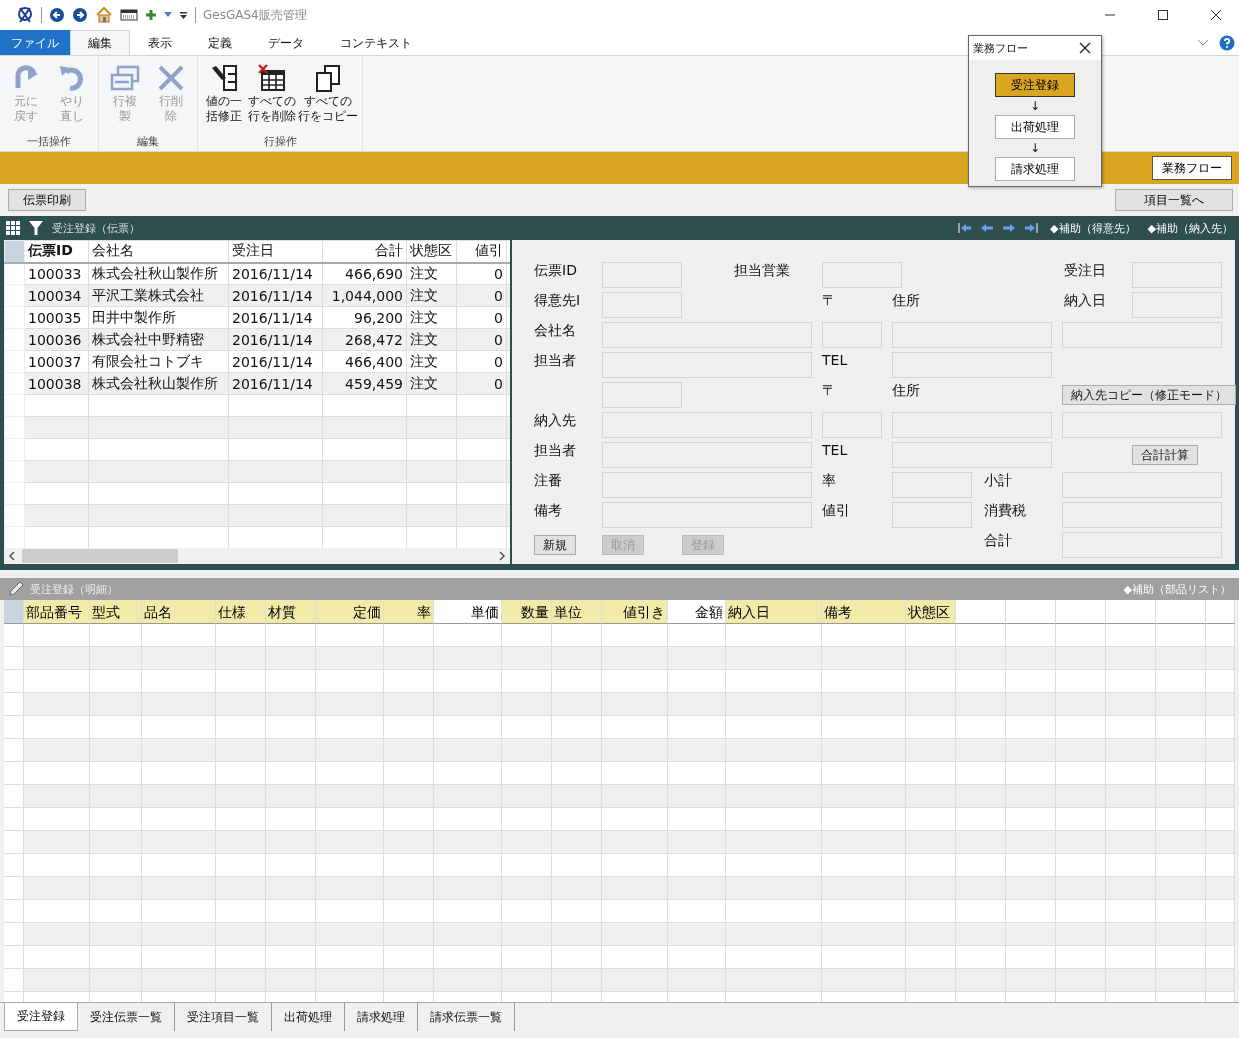 The height and width of the screenshot is (1038, 1239). What do you see at coordinates (1149, 395) in the screenshot?
I see `form-button: 納入先コピー（修正モード）` at bounding box center [1149, 395].